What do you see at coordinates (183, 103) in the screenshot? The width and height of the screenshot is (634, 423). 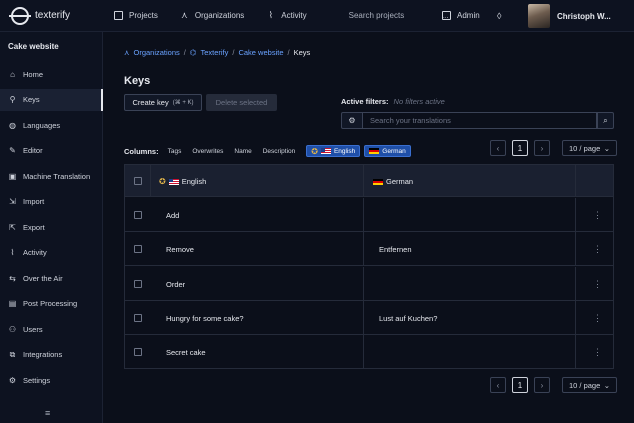 I see `create-key-shortcut: (⌘ + K)` at bounding box center [183, 103].